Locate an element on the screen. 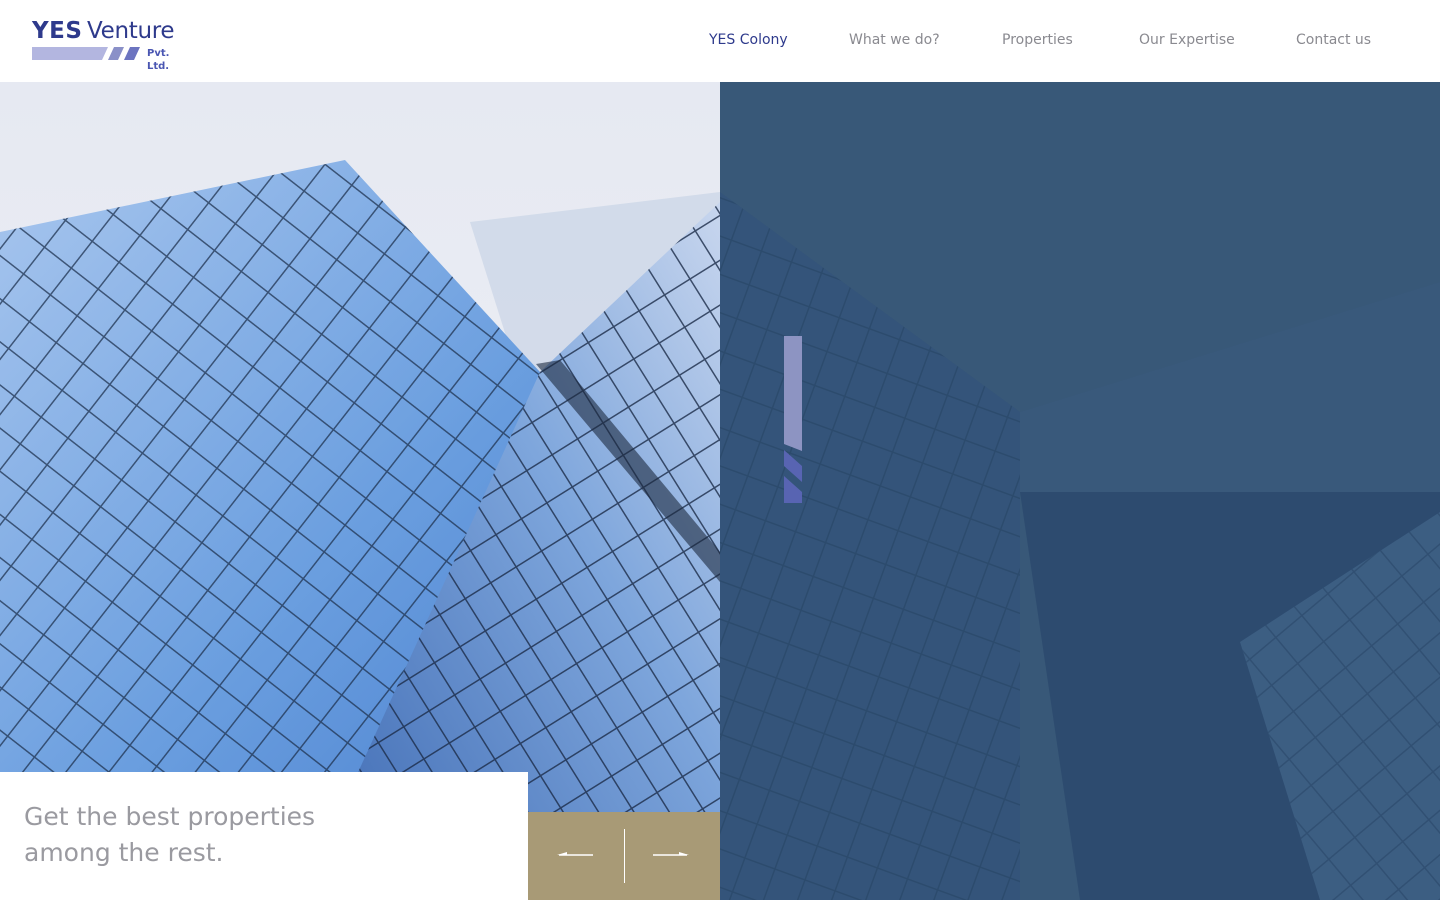 The height and width of the screenshot is (900, 1440). slider-prev-button is located at coordinates (576, 856).